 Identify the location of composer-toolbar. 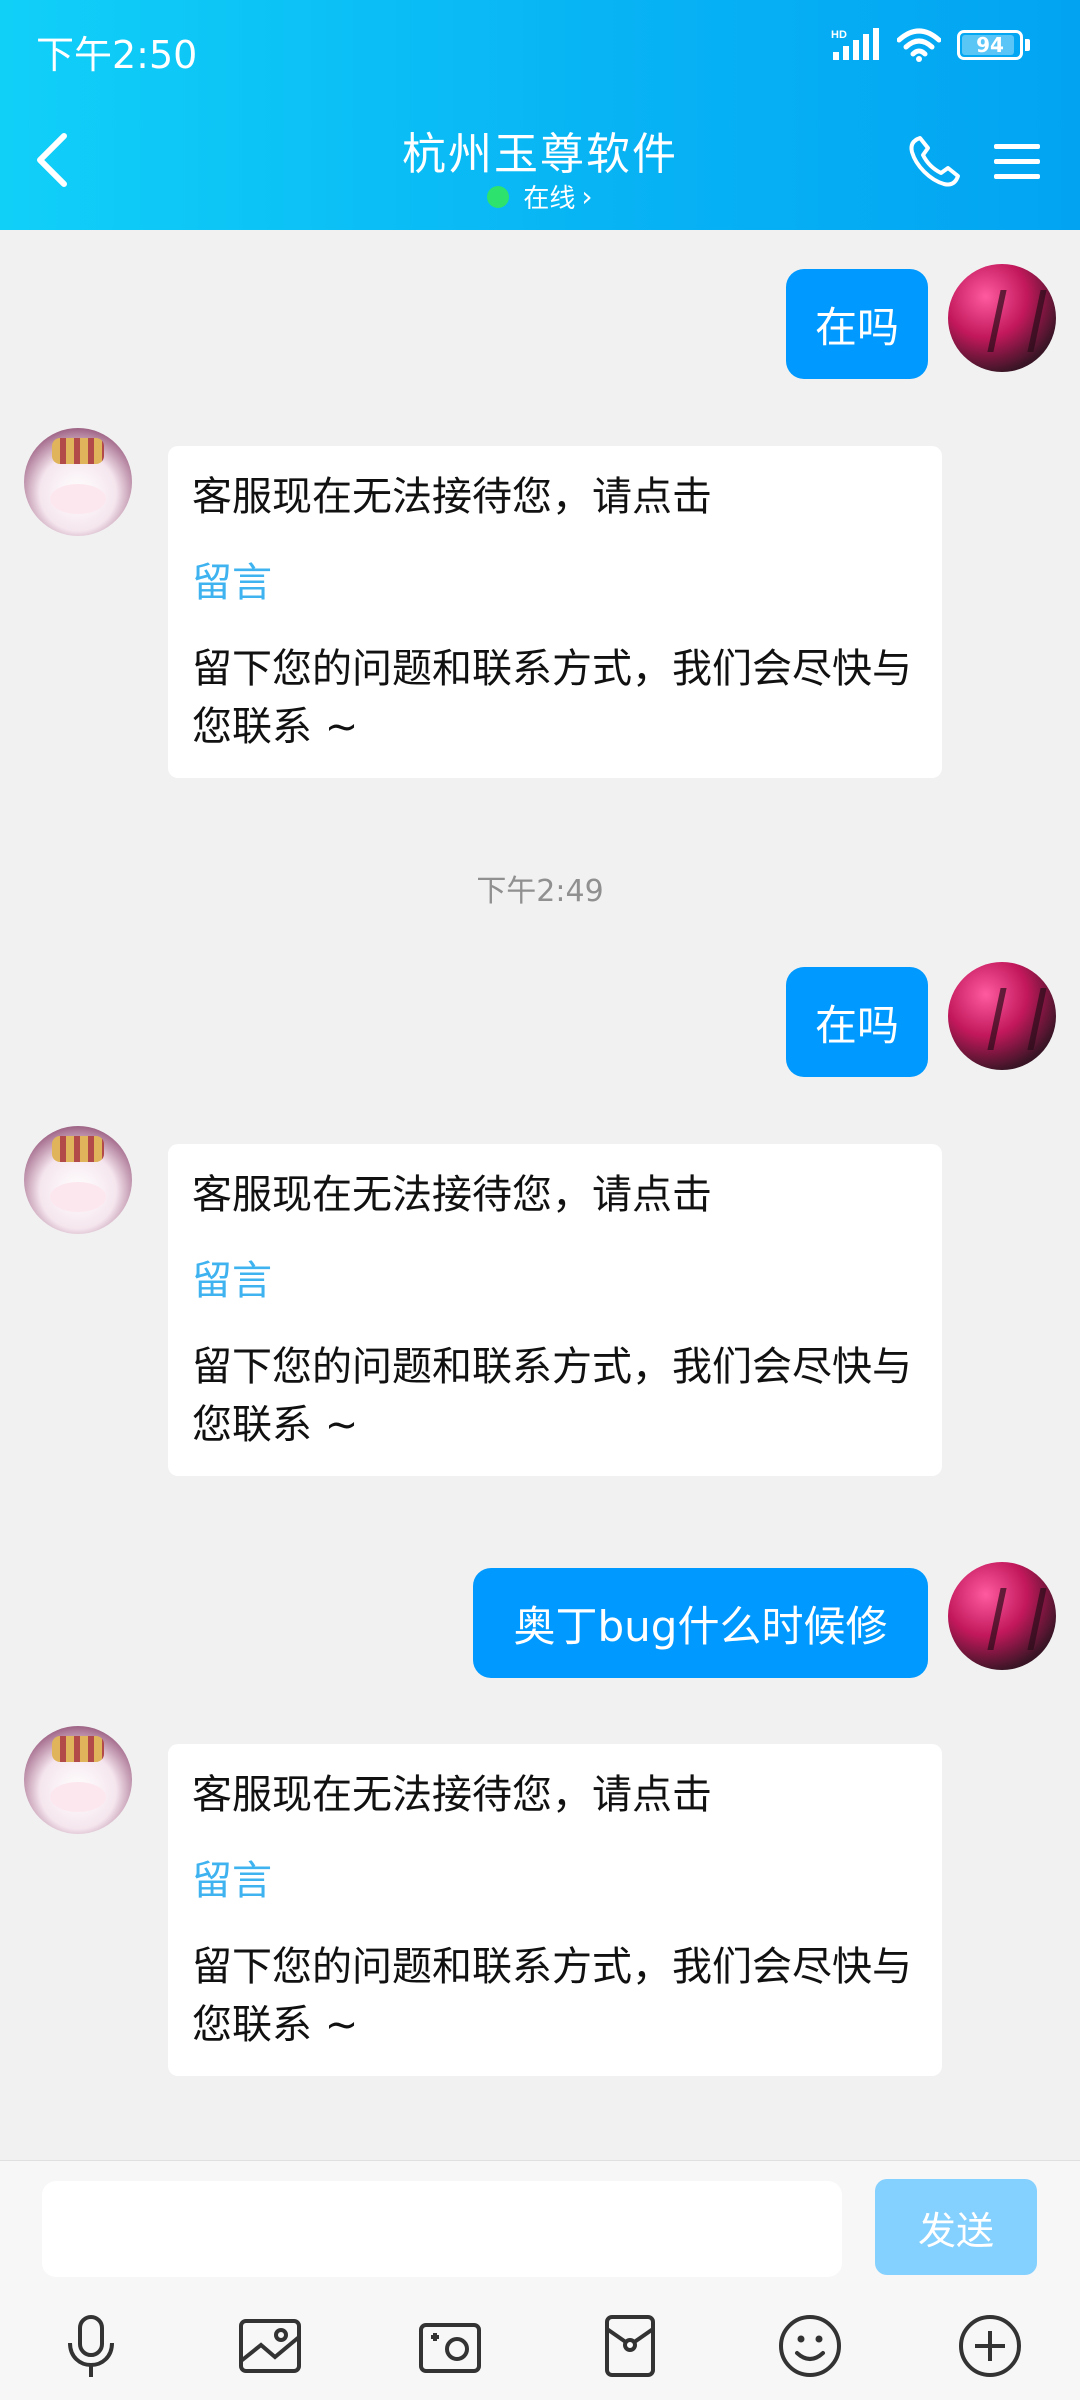
(540, 2351).